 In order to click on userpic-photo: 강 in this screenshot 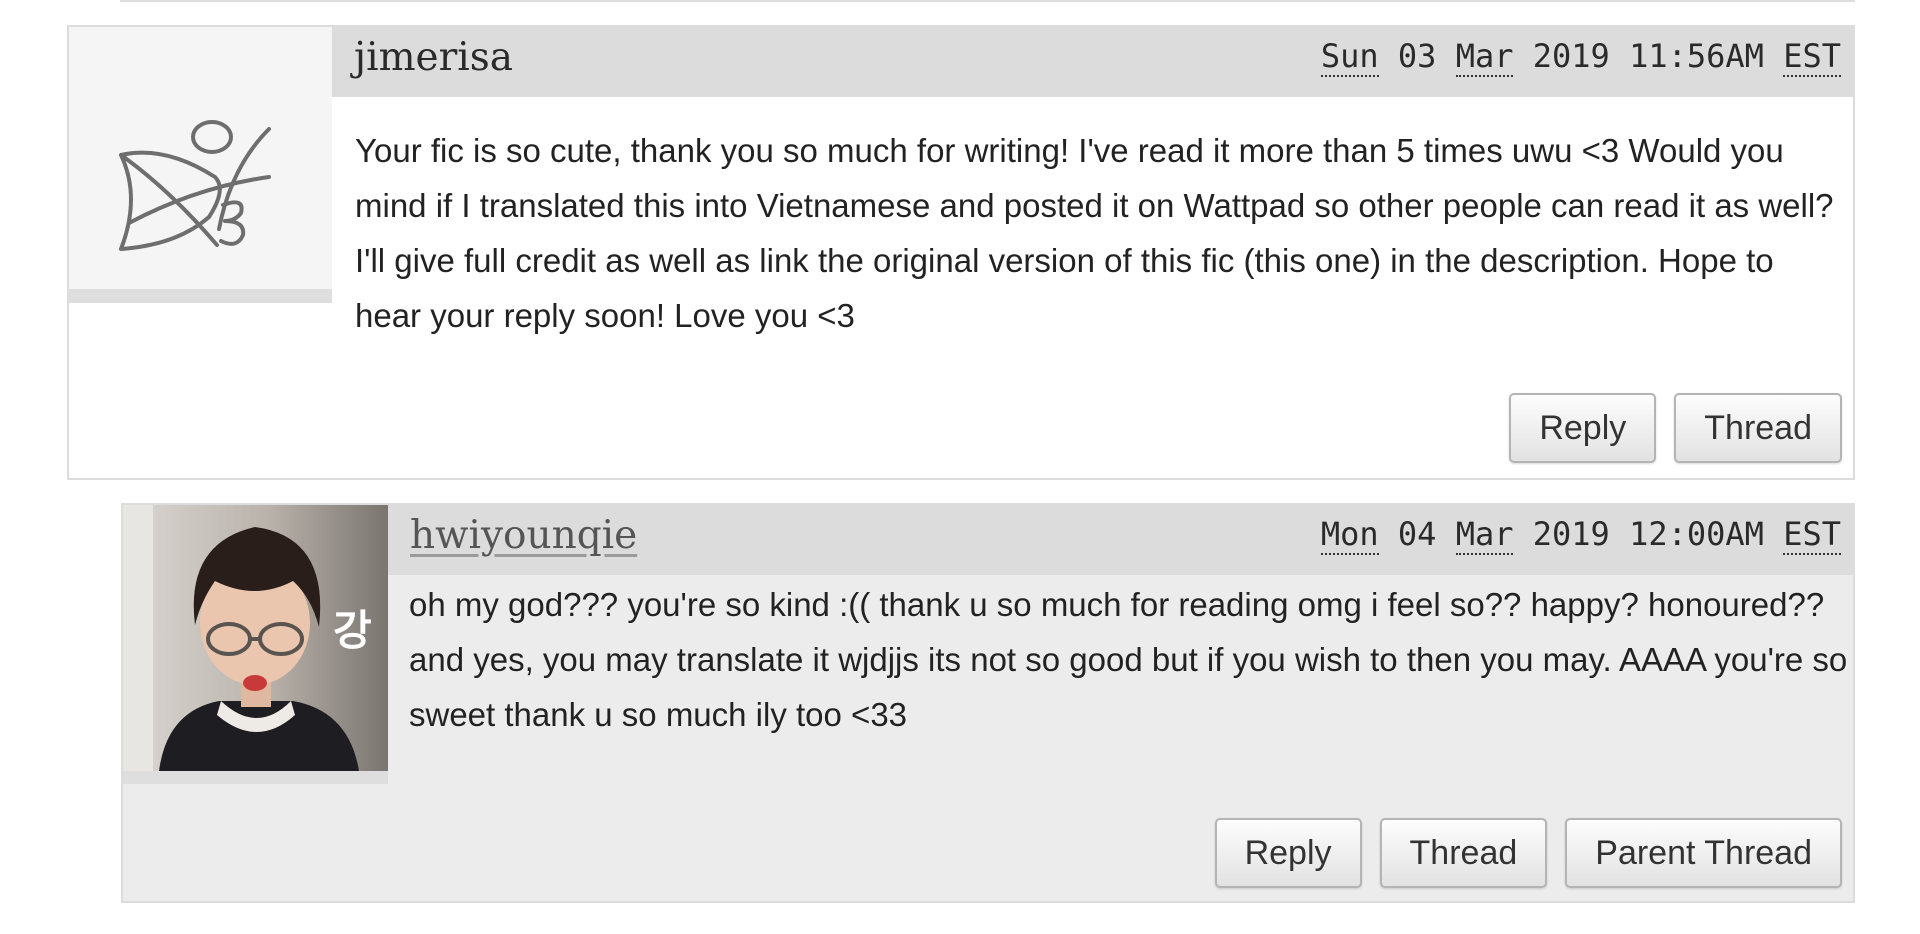, I will do `click(255, 638)`.